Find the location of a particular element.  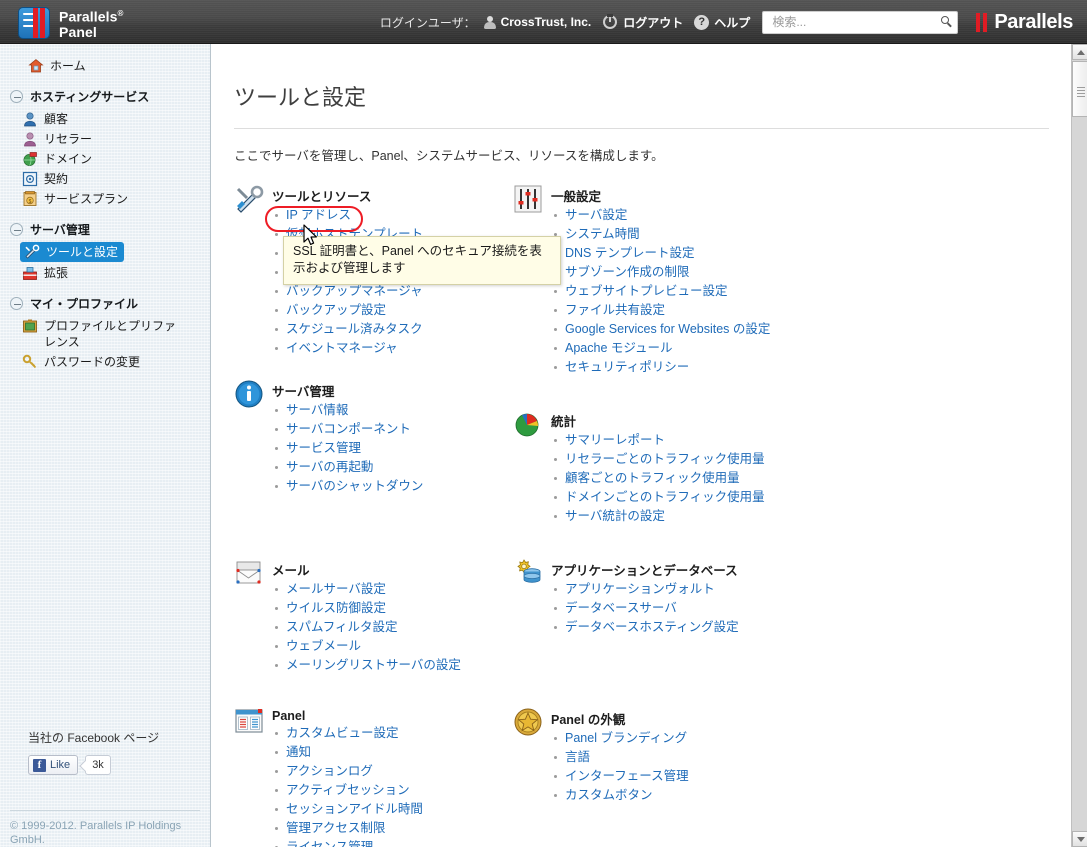

link-ip-addresses: IP アドレス is located at coordinates (318, 215).